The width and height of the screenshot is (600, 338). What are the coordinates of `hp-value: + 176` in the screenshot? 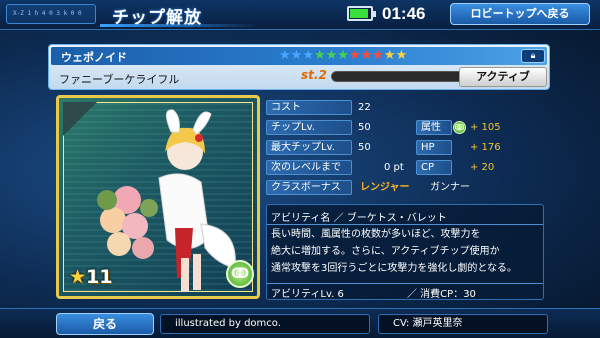 It's located at (485, 147).